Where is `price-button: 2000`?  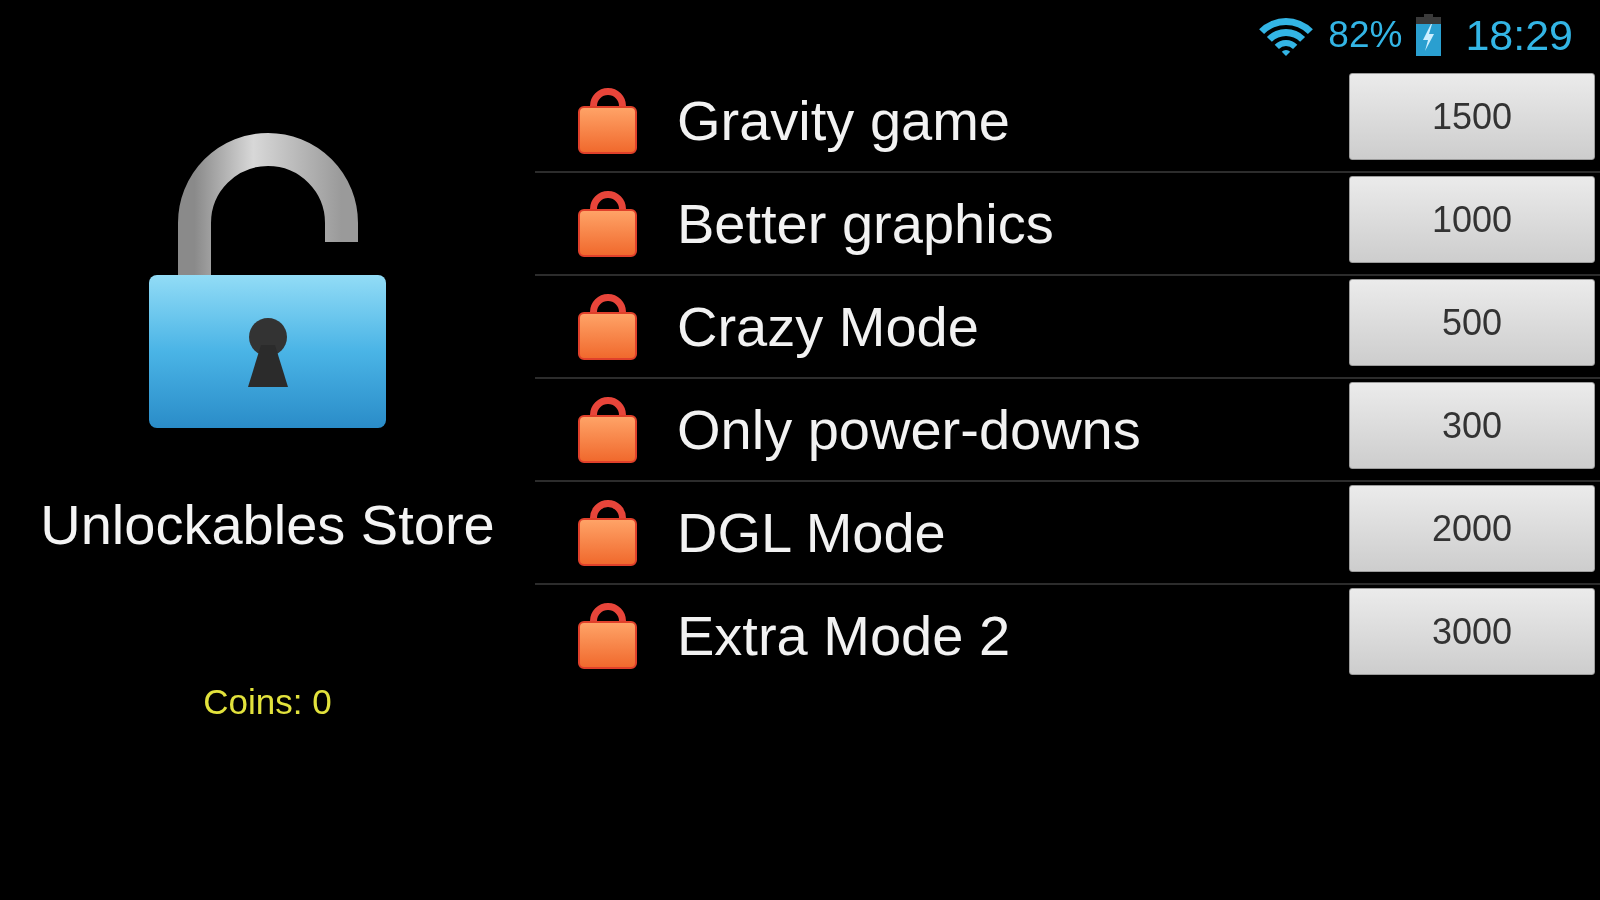
price-button: 2000 is located at coordinates (1472, 528).